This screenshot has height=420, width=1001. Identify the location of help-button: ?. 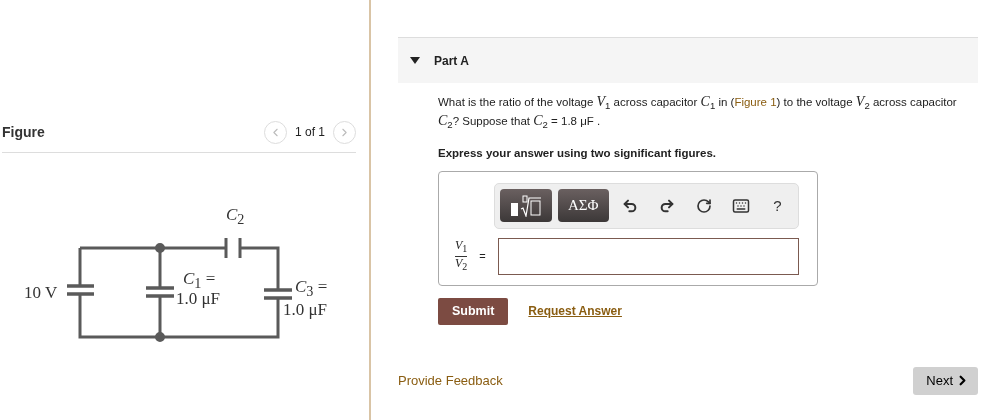
(777, 206).